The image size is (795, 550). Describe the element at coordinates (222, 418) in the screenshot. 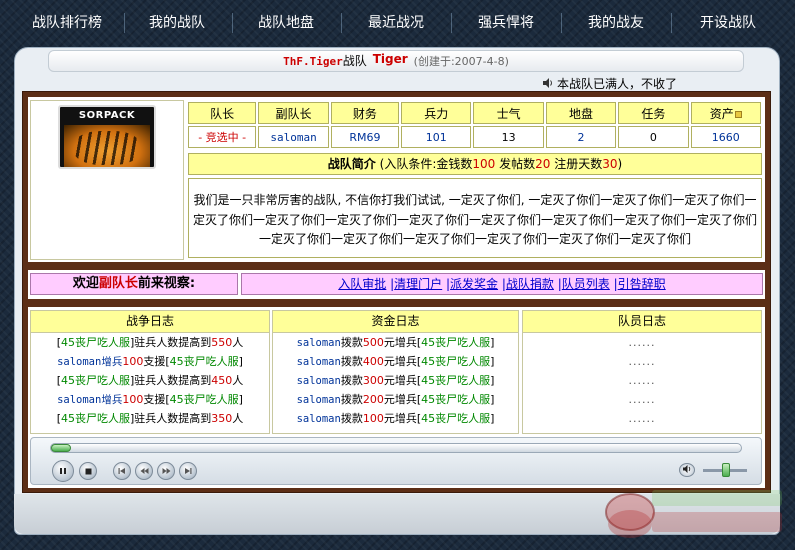

I see `war-log-count: 350` at that location.